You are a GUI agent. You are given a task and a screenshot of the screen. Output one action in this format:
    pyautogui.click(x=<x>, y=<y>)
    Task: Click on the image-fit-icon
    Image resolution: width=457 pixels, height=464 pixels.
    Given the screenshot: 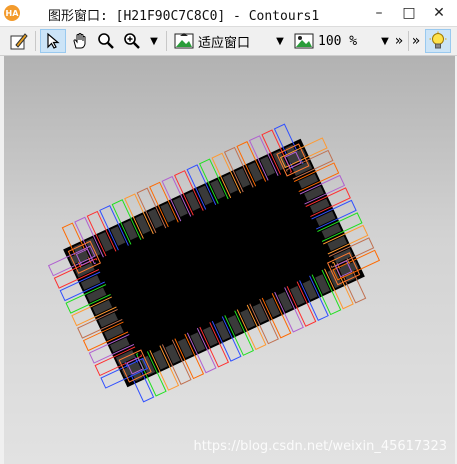 What is the action you would take?
    pyautogui.click(x=184, y=41)
    